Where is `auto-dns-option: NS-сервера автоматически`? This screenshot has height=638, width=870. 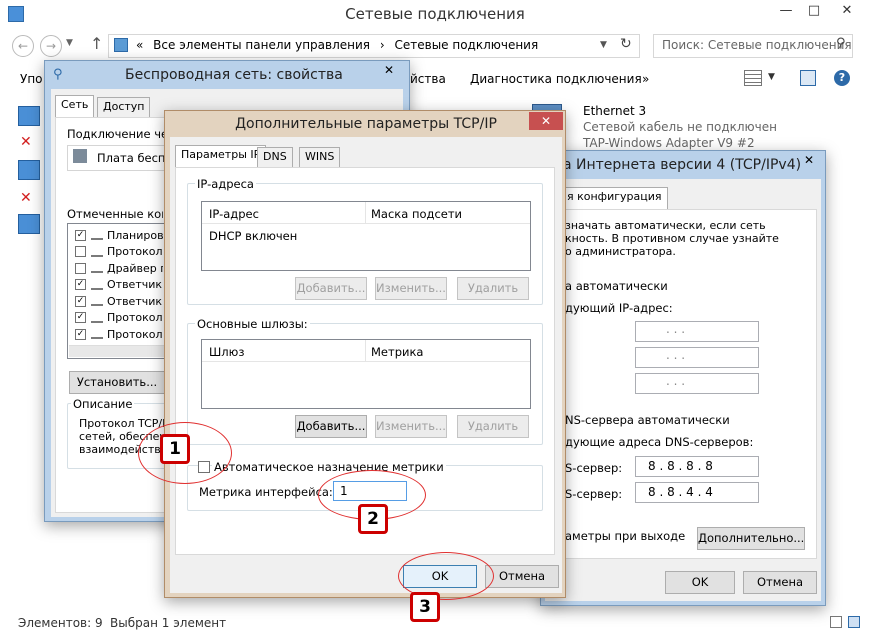
auto-dns-option: NS-сервера автоматически is located at coordinates (647, 420).